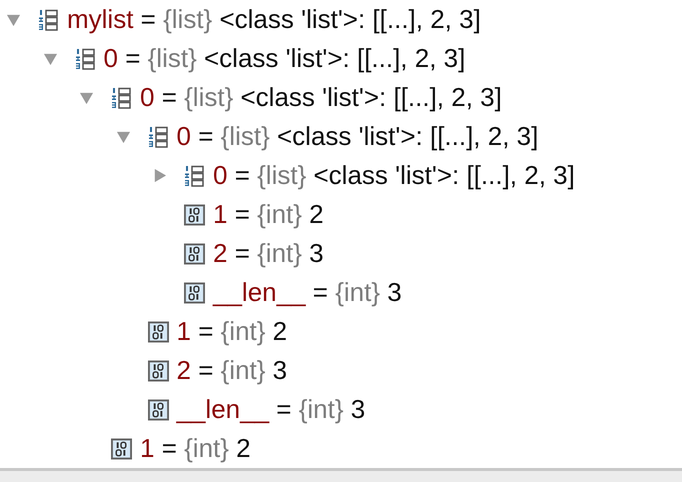  Describe the element at coordinates (274, 19) in the screenshot. I see `variable-entry: mylist = {list} <class 'list'>: [[...], 2, 3]` at that location.